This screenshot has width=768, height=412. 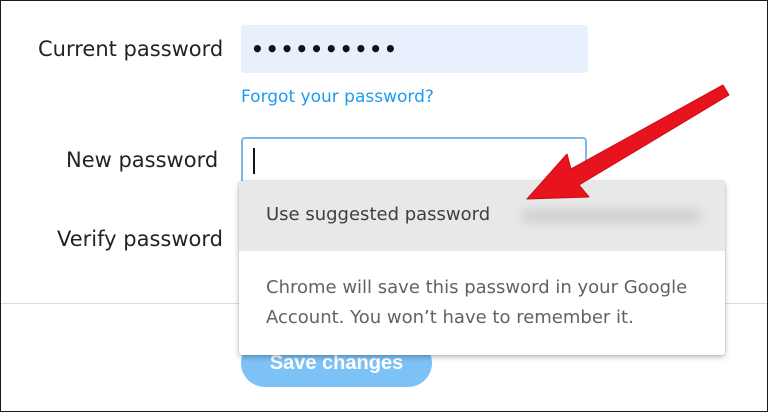 I want to click on text-caret, so click(x=254, y=161).